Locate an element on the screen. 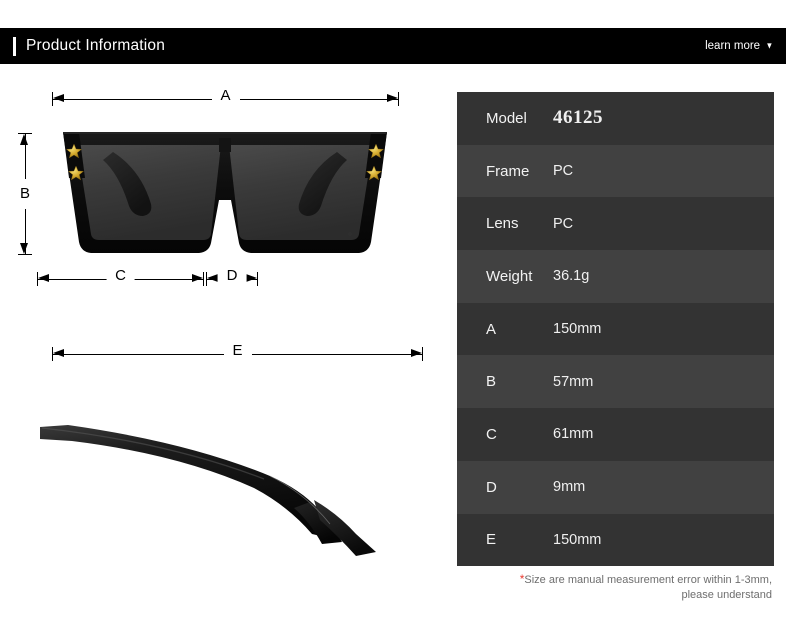  table-row: B 57mm is located at coordinates (615, 382).